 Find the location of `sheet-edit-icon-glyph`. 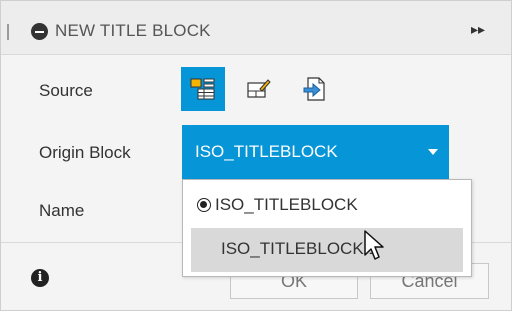

sheet-edit-icon-glyph is located at coordinates (259, 88).